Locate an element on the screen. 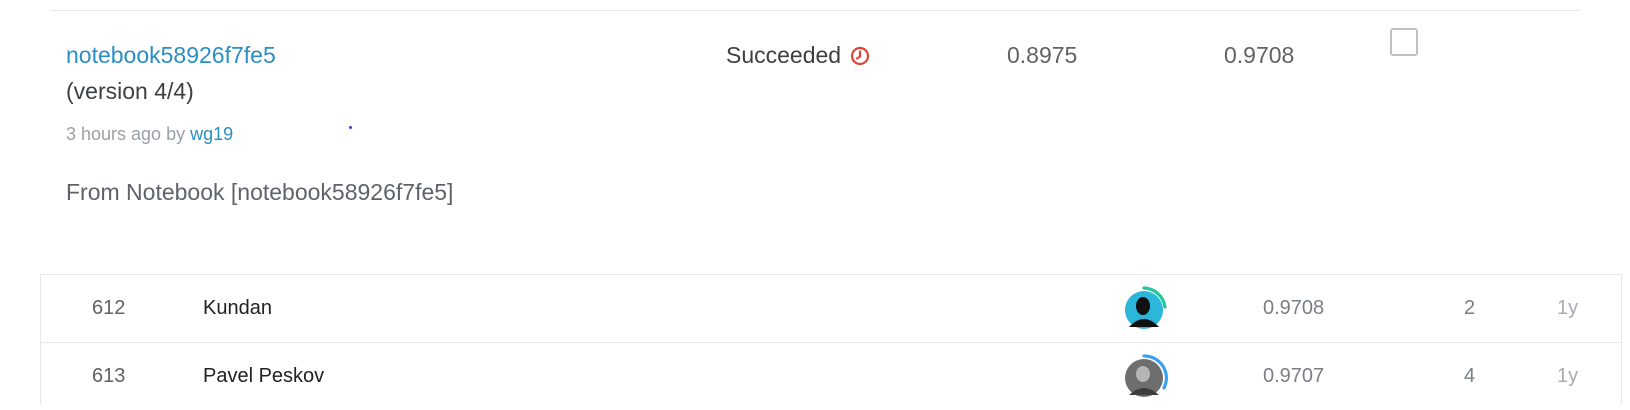 This screenshot has width=1630, height=410. private-score: 0.9708 is located at coordinates (1259, 55).